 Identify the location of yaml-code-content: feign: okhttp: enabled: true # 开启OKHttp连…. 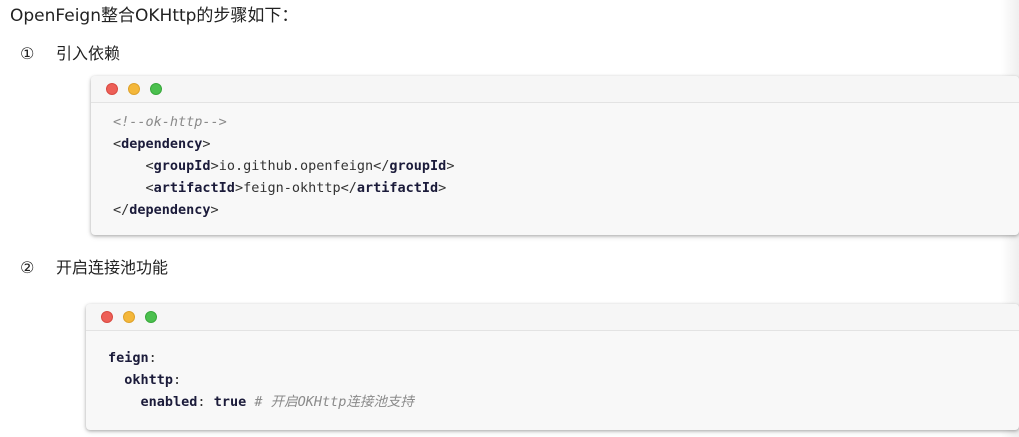
(261, 380).